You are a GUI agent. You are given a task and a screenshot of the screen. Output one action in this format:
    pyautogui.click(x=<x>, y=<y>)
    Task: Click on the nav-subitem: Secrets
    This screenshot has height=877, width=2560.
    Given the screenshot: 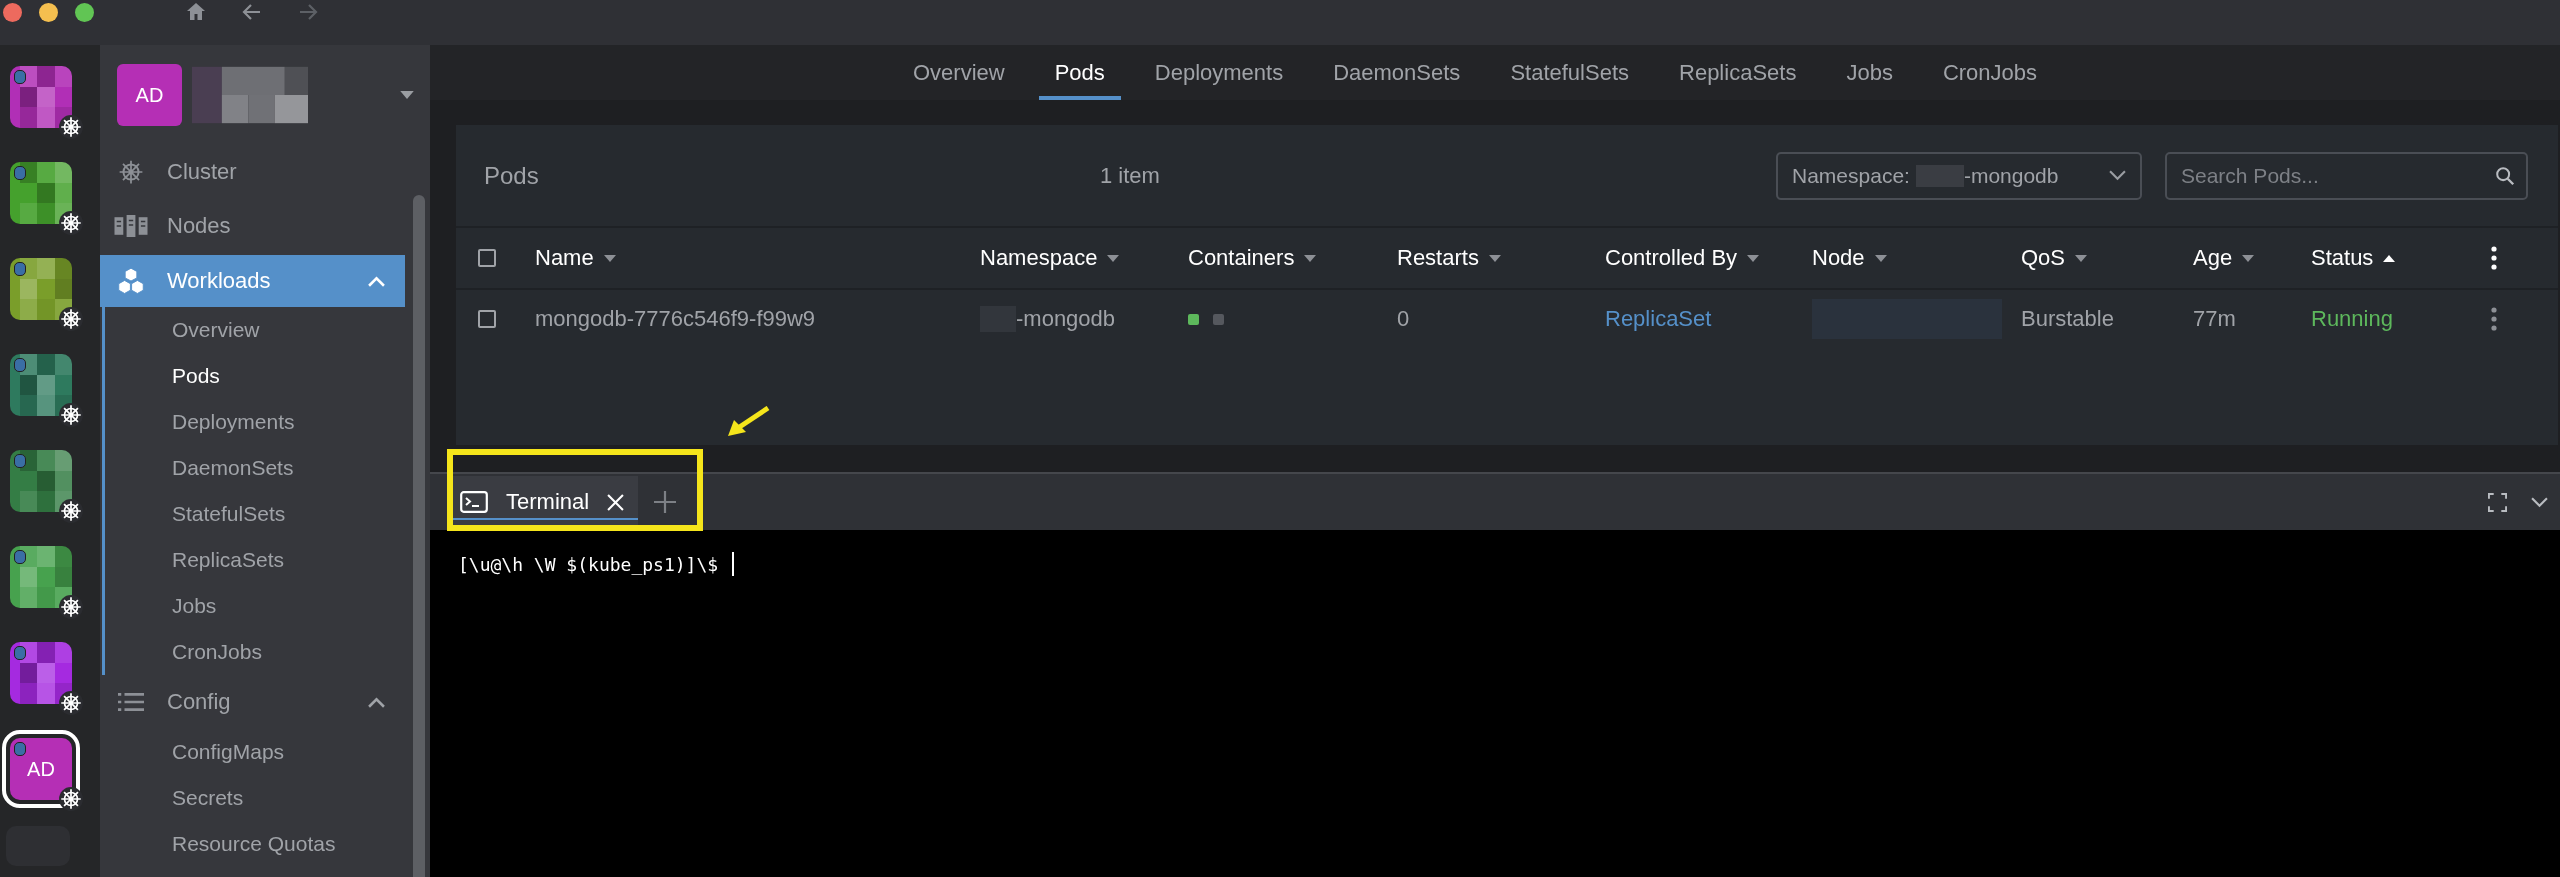 What is the action you would take?
    pyautogui.click(x=255, y=798)
    